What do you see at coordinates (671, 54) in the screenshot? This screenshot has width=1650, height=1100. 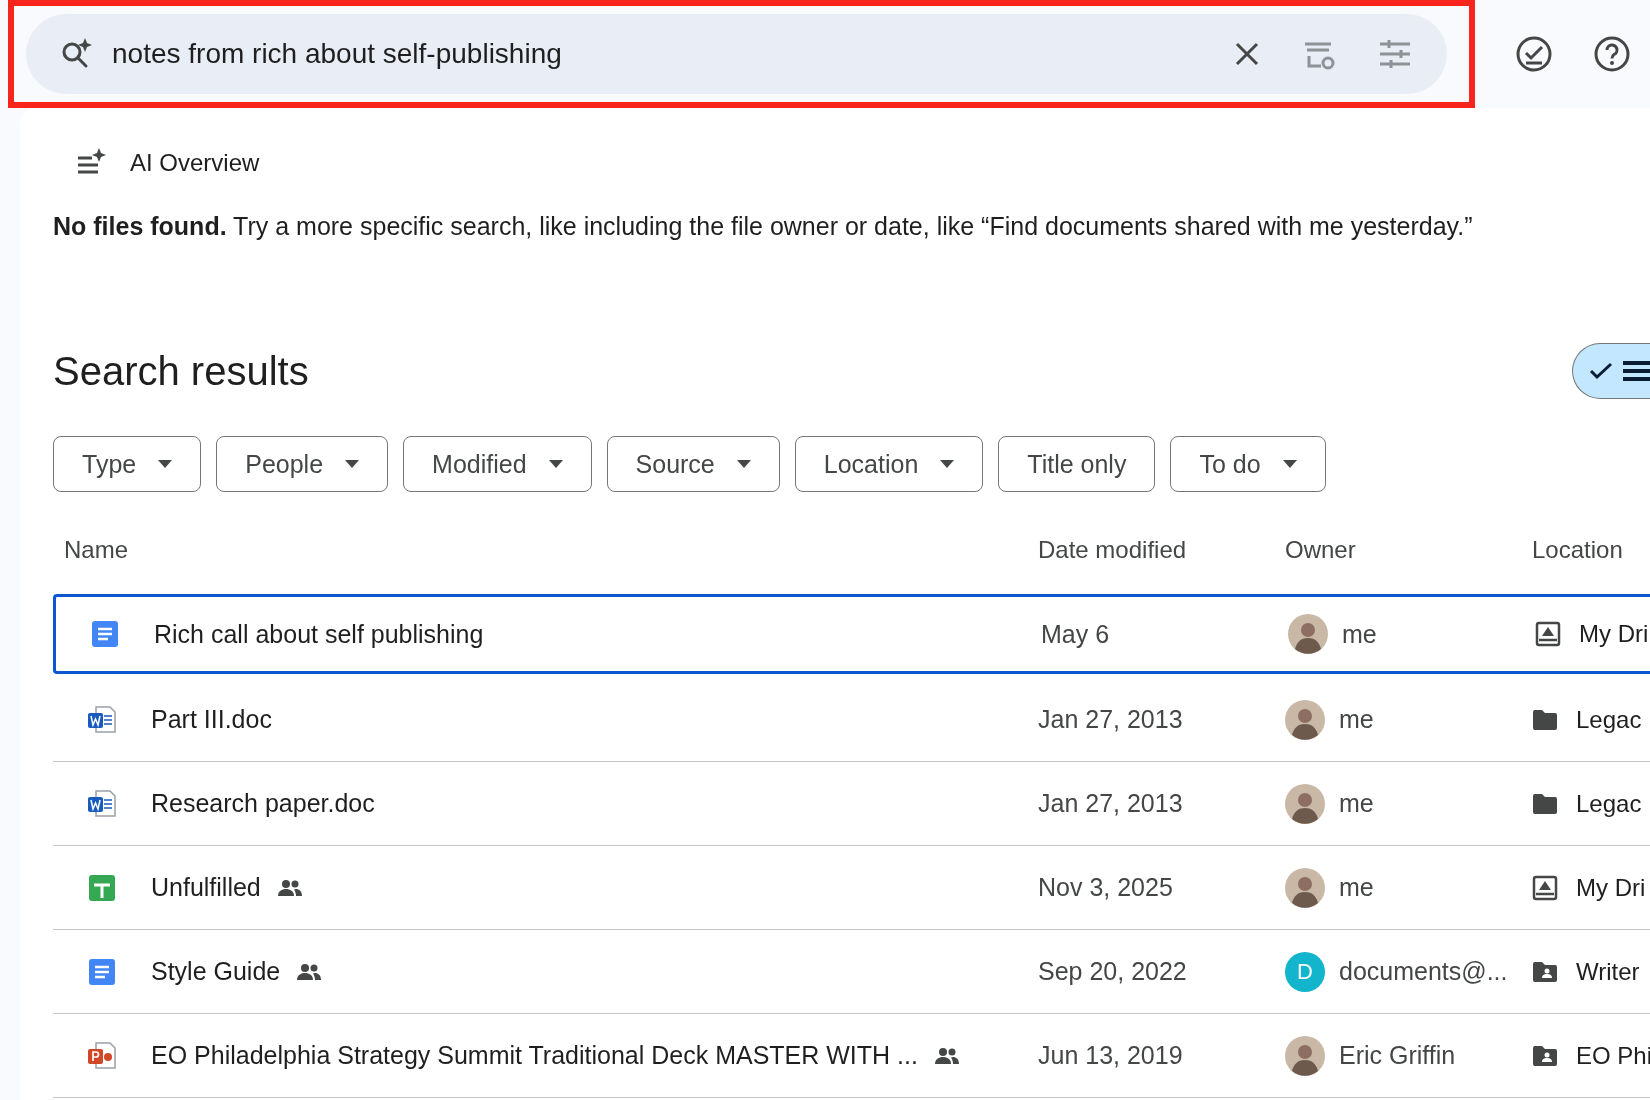 I see `search-input: notes from rich about self-publishing` at bounding box center [671, 54].